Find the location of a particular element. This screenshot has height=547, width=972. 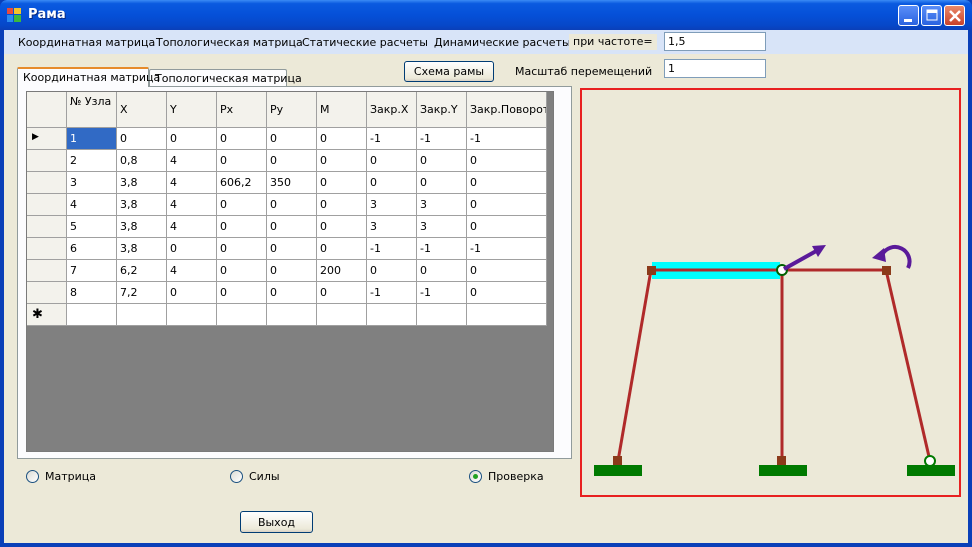

tab-topology-matrix: Топологическая матрица is located at coordinates (225, 78).